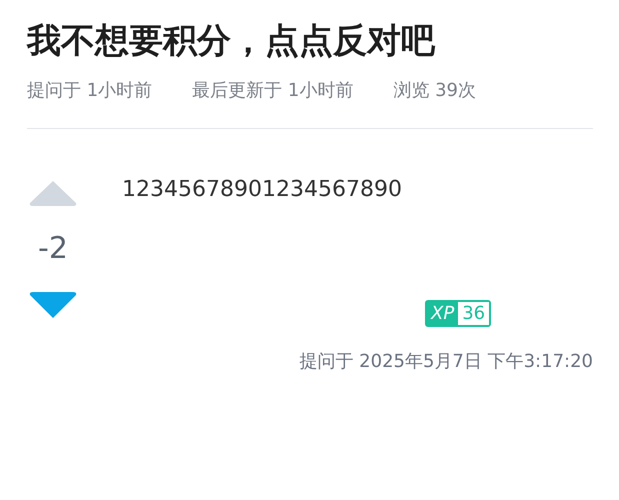 The image size is (619, 500). I want to click on upvote-icon, so click(53, 193).